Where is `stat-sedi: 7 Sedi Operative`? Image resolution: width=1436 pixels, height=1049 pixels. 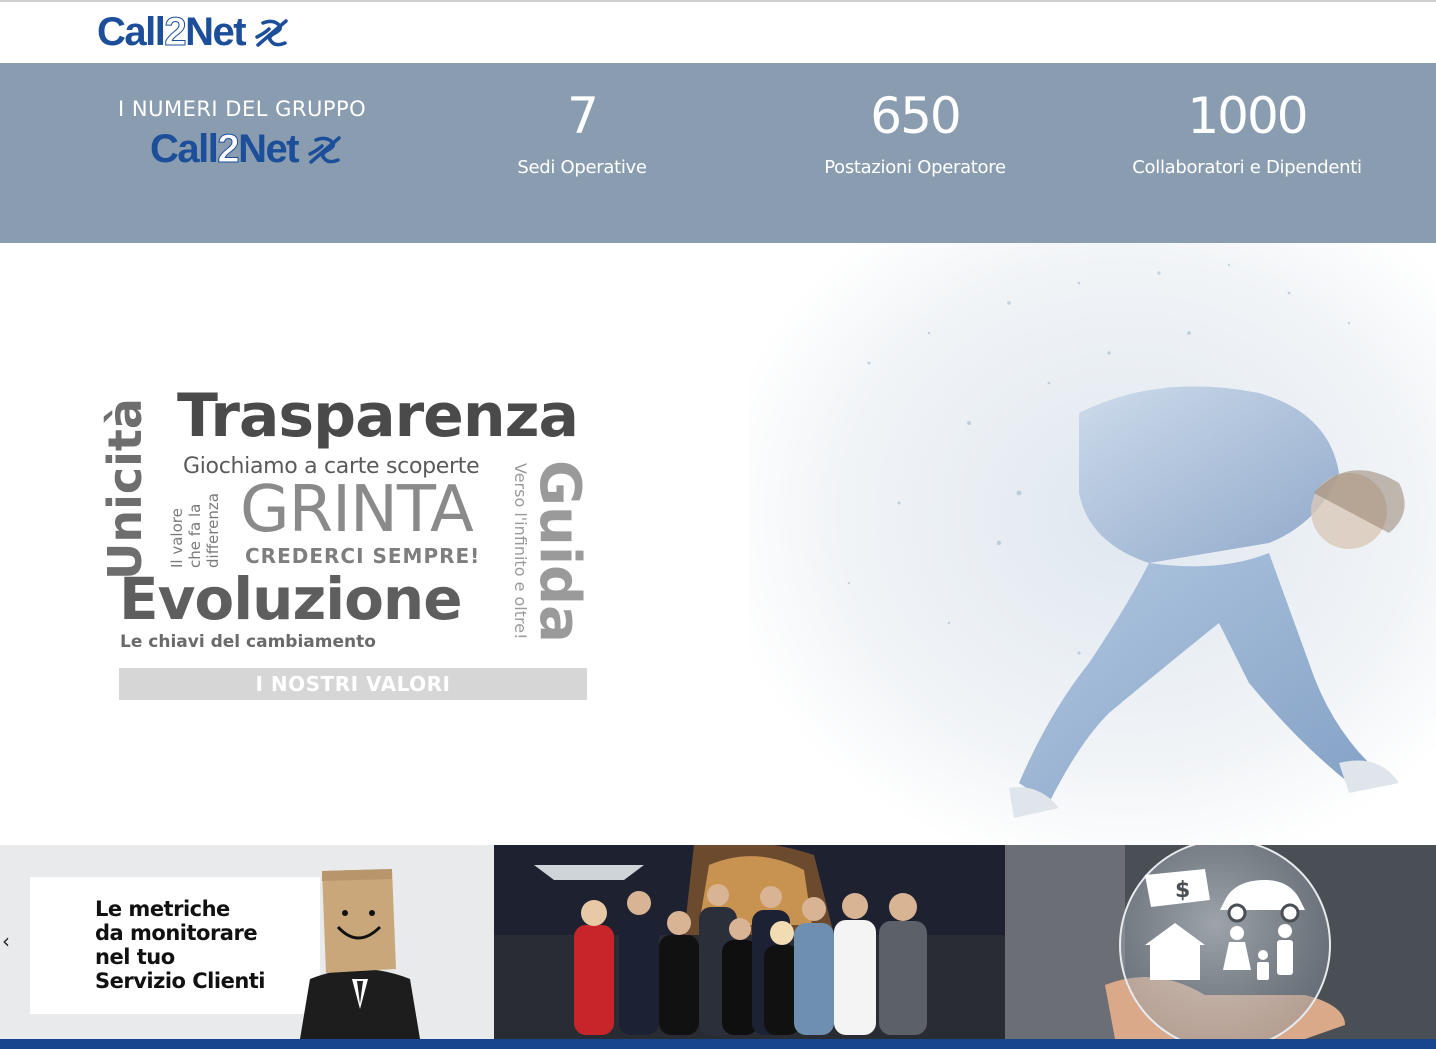
stat-sedi: 7 Sedi Operative is located at coordinates (582, 132).